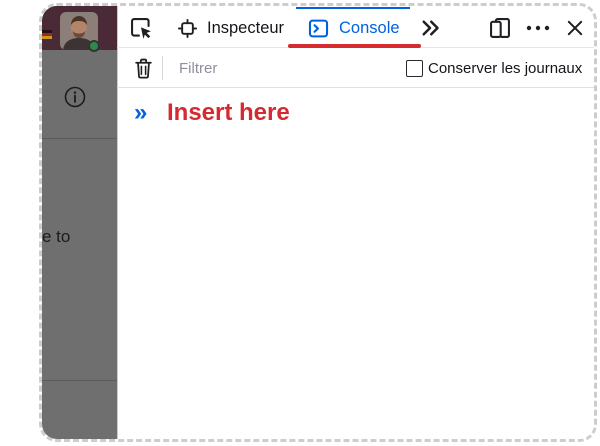  I want to click on persist-logs-toggle: Conserver les journaux, so click(494, 68).